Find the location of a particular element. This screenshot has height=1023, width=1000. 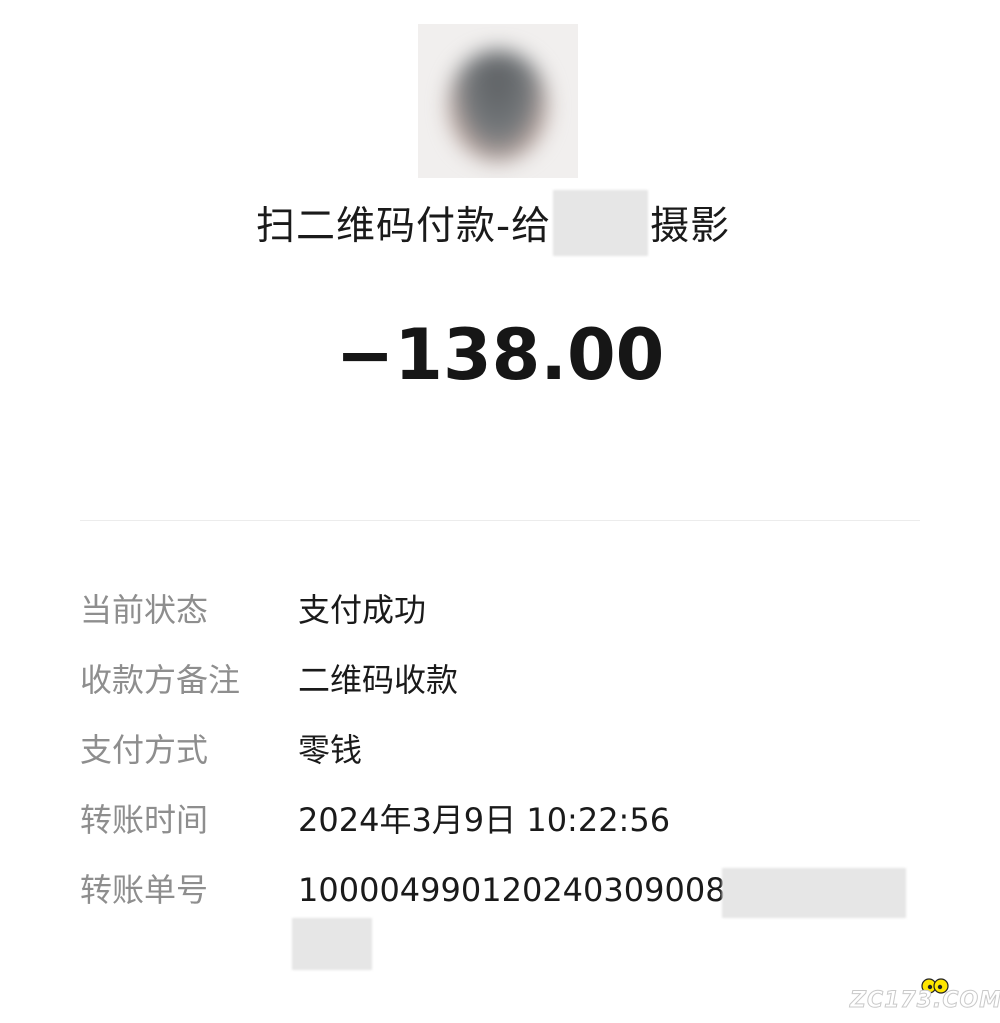

detail-value: 支付成功 is located at coordinates (362, 610).